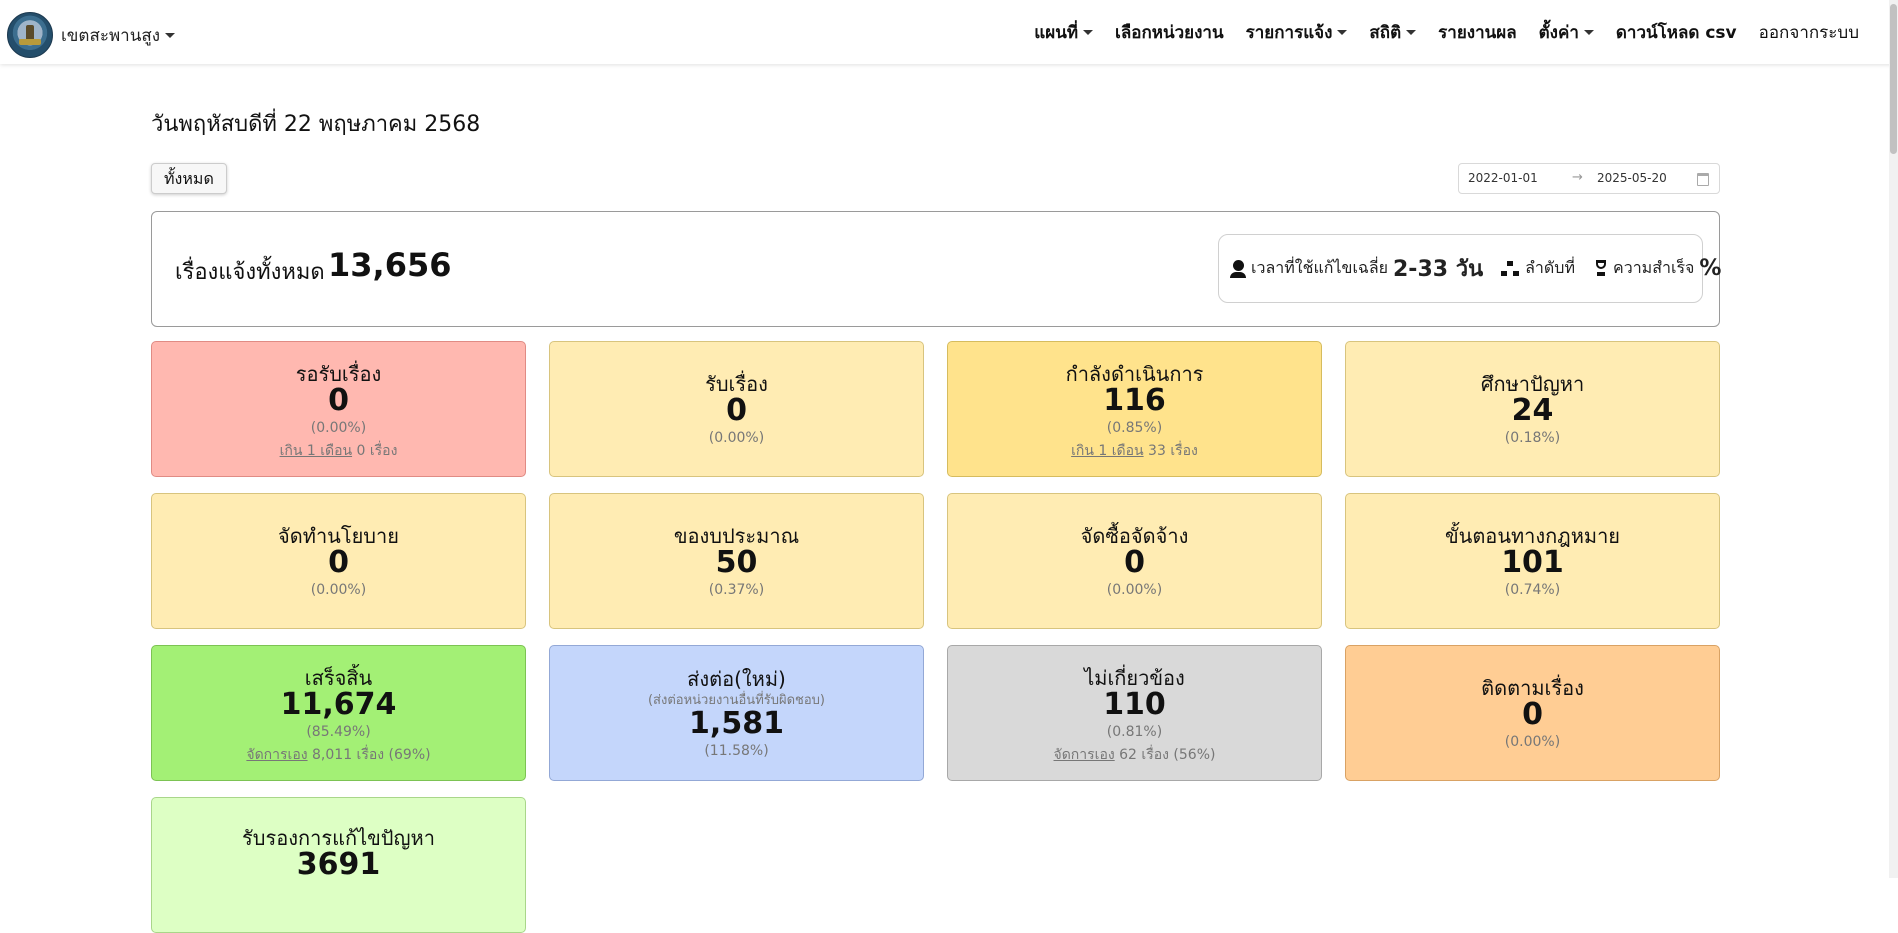  Describe the element at coordinates (1134, 400) in the screenshot. I see `card-value: 116` at that location.